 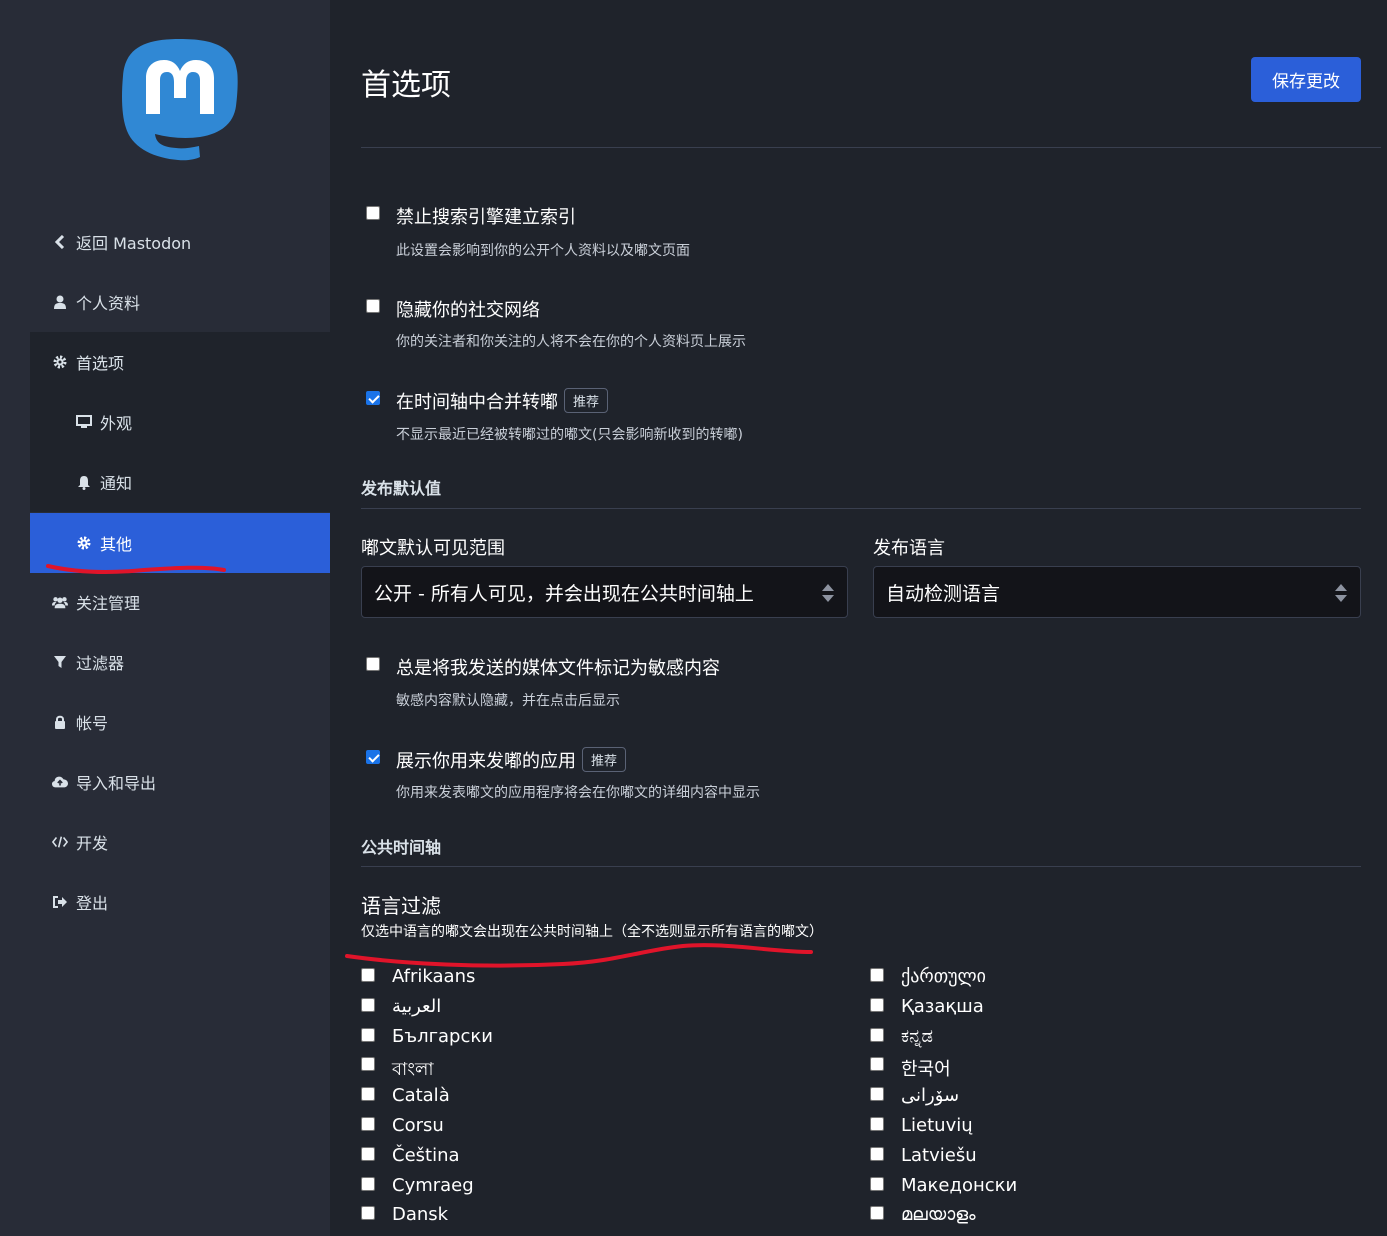 What do you see at coordinates (508, 701) in the screenshot?
I see `setting-hint: 敏感内容默认隐藏，并在点击后显示` at bounding box center [508, 701].